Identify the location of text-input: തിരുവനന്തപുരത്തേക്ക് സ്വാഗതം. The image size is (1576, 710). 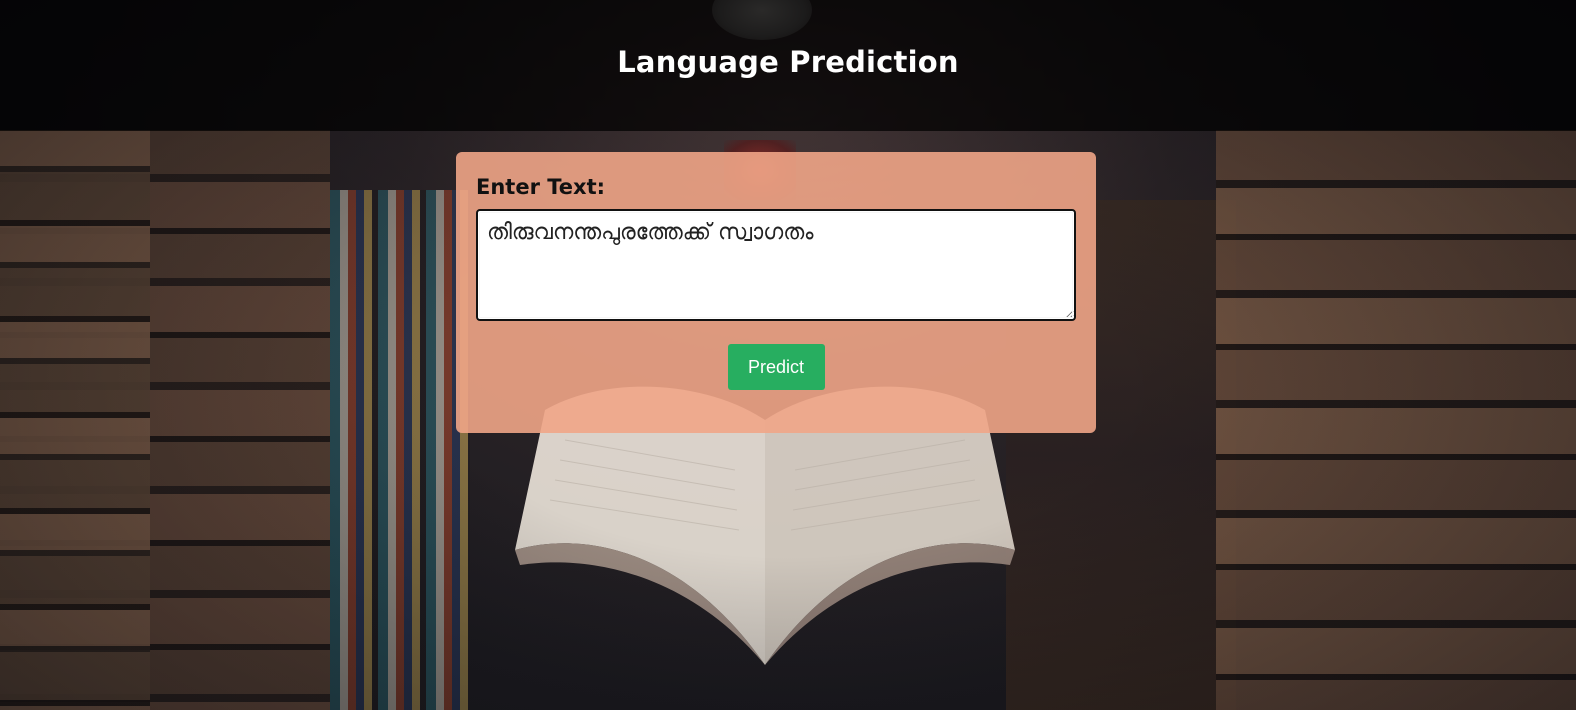
(776, 265).